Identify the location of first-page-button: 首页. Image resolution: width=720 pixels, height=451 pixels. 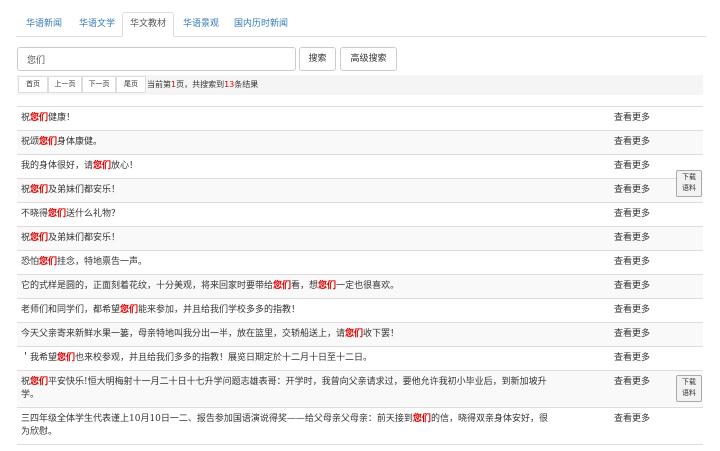
(33, 84).